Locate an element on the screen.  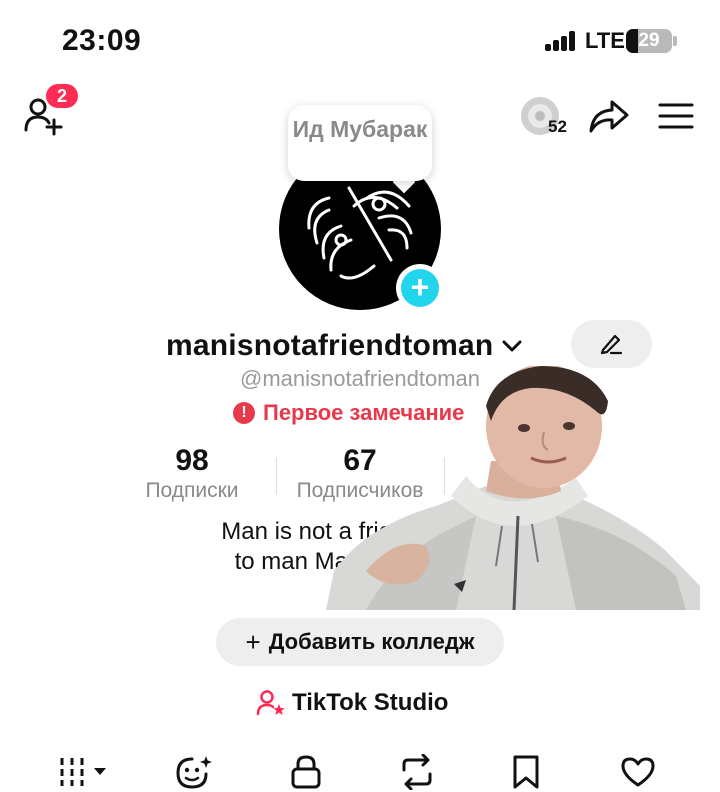
profile-tabs is located at coordinates (360, 771).